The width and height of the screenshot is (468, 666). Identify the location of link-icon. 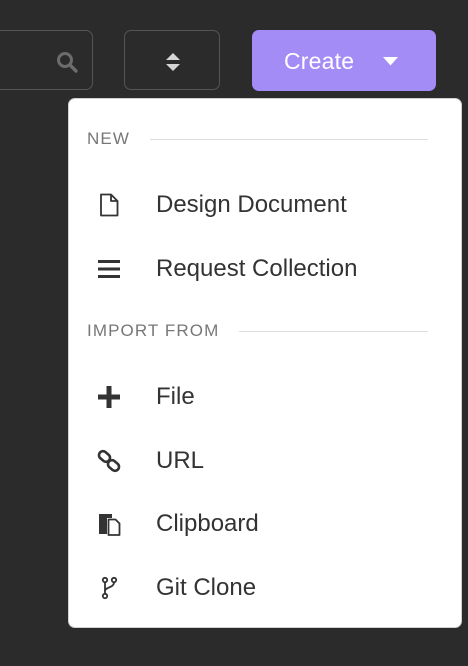
(109, 461).